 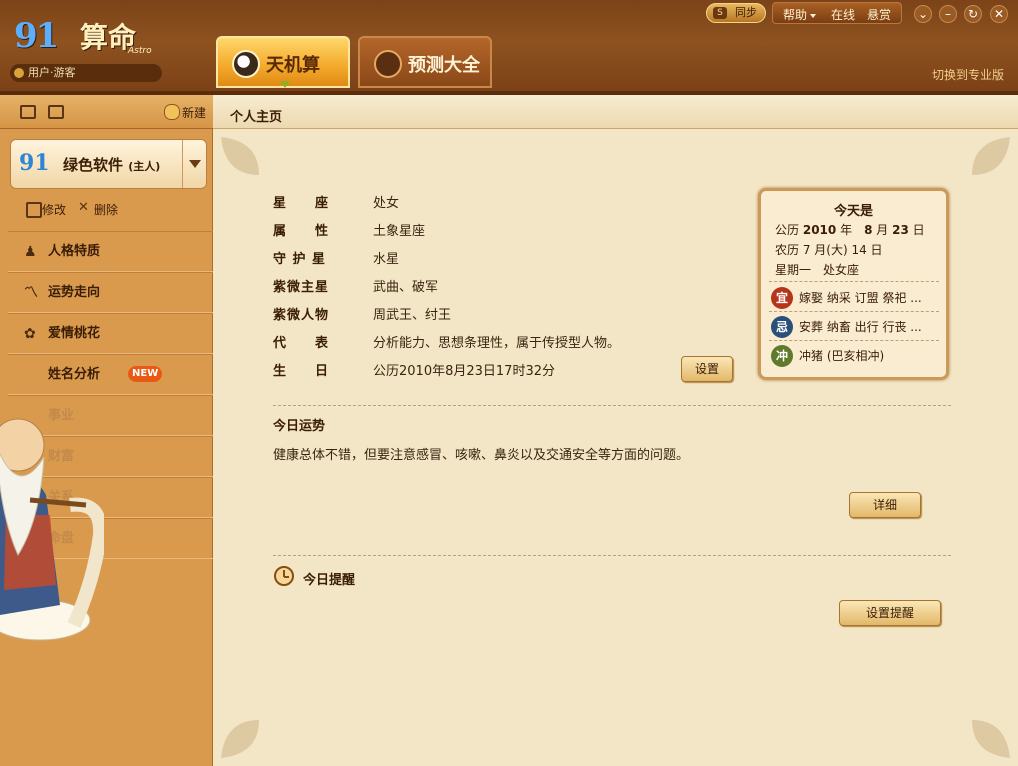 What do you see at coordinates (386, 259) in the screenshot?
I see `info-value: 水星` at bounding box center [386, 259].